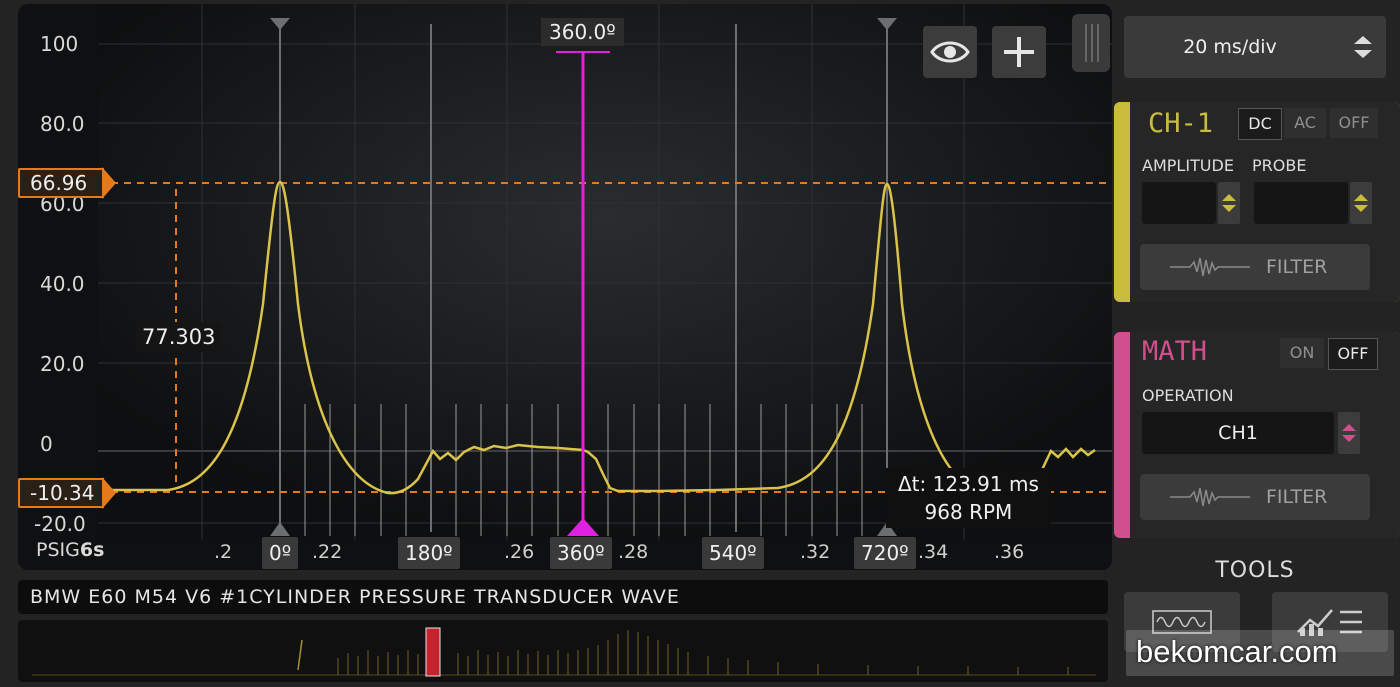 Image resolution: width=1400 pixels, height=687 pixels. I want to click on ch1-panel: CH-1 DC AC OFF AMPLITUDE PROBE FILTER, so click(1257, 202).